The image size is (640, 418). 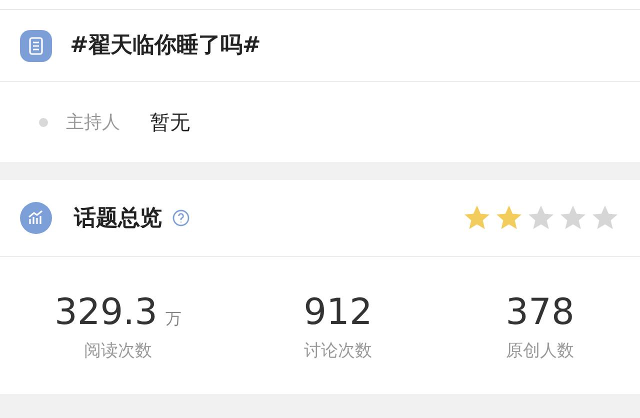 What do you see at coordinates (165, 46) in the screenshot?
I see `topic-title: #翟天临你睡了吗#` at bounding box center [165, 46].